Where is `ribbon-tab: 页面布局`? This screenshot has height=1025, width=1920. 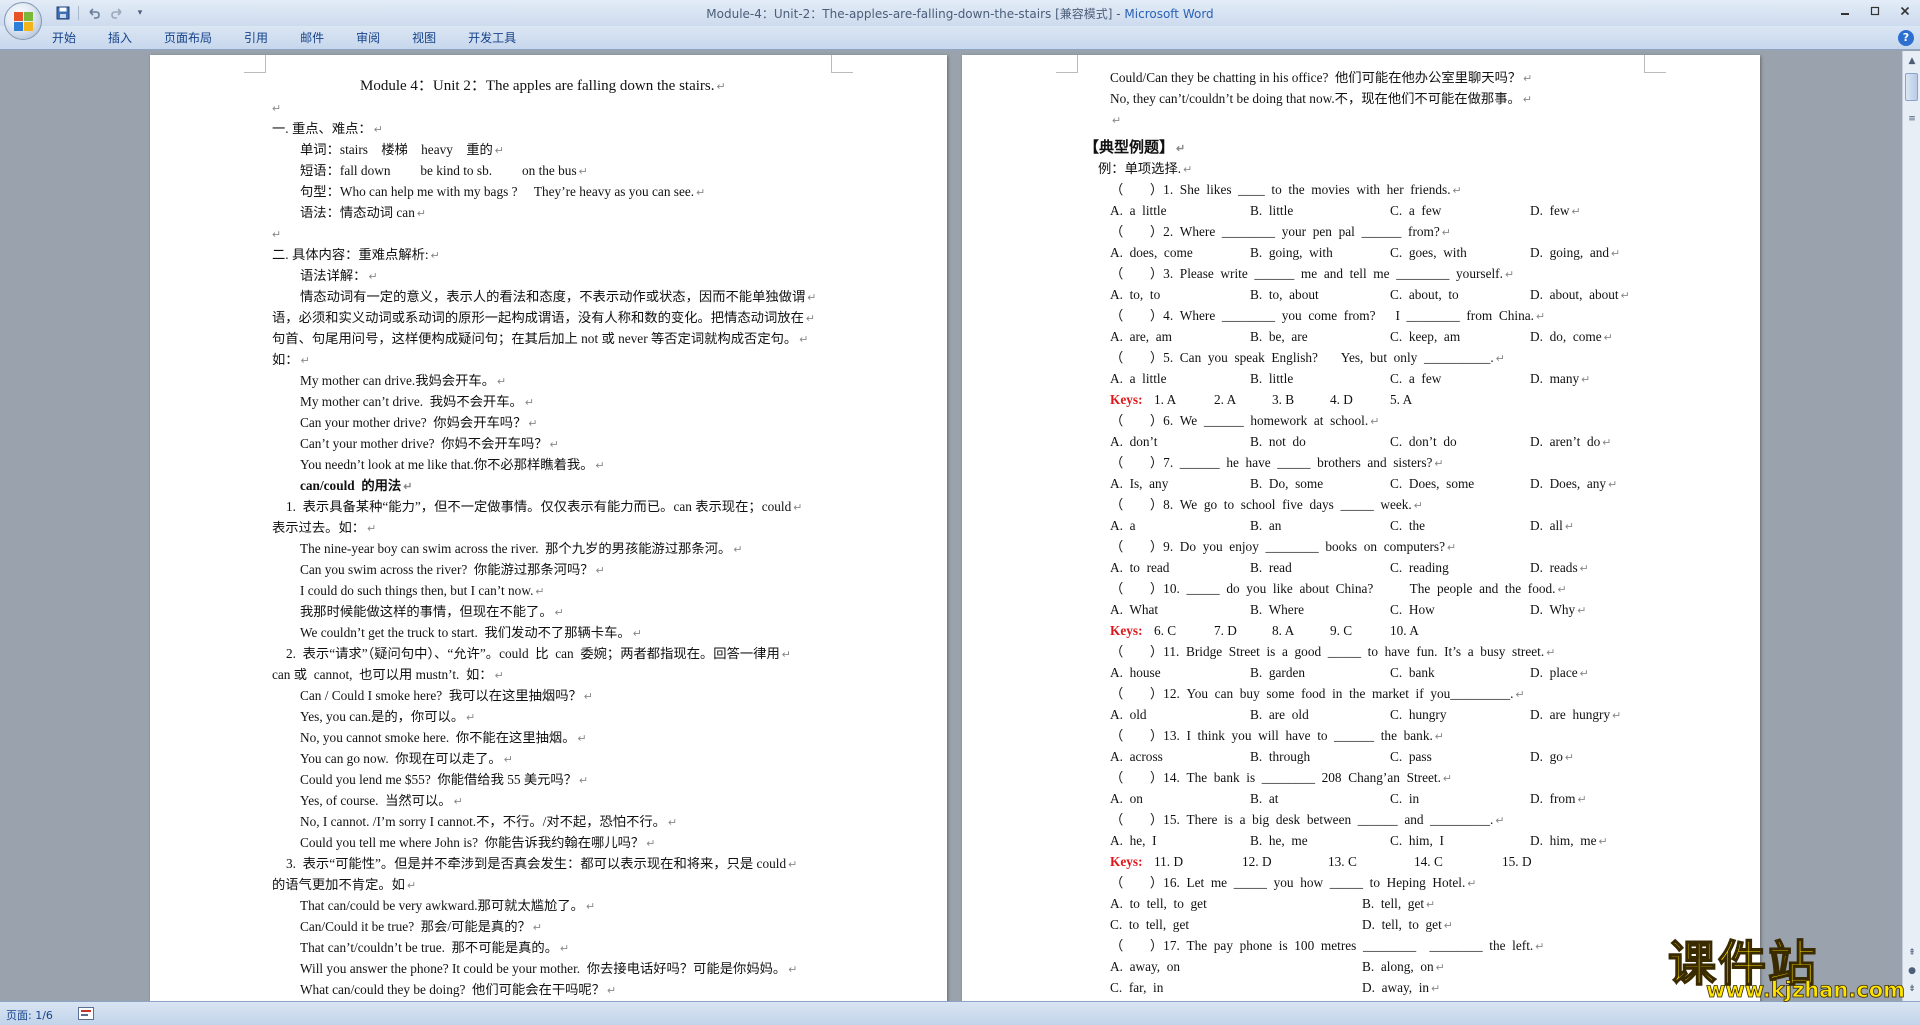 ribbon-tab: 页面布局 is located at coordinates (188, 38).